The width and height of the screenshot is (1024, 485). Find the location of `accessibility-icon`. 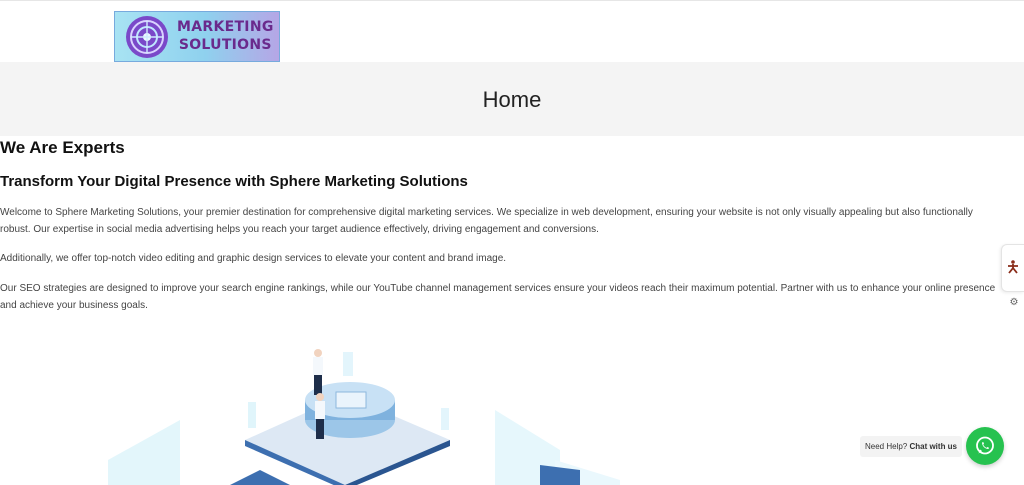

accessibility-icon is located at coordinates (1013, 267).